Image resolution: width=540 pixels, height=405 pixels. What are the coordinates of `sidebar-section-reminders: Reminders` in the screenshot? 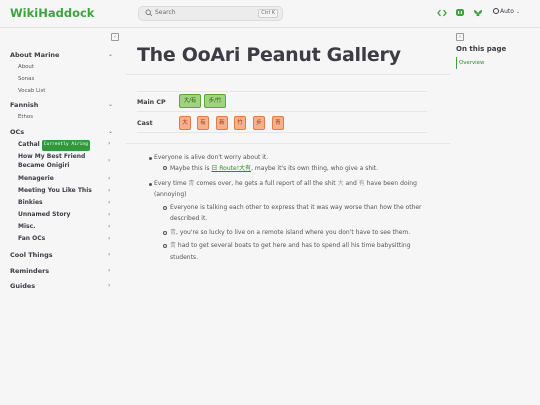 It's located at (29, 271).